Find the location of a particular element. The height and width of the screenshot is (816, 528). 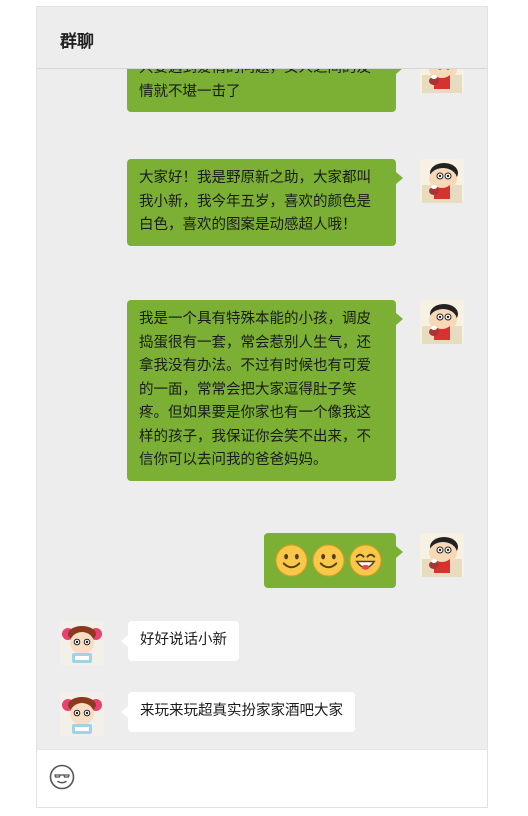

message-row: 来玩来玩超真实扮家家酒吧大家 is located at coordinates (262, 717).